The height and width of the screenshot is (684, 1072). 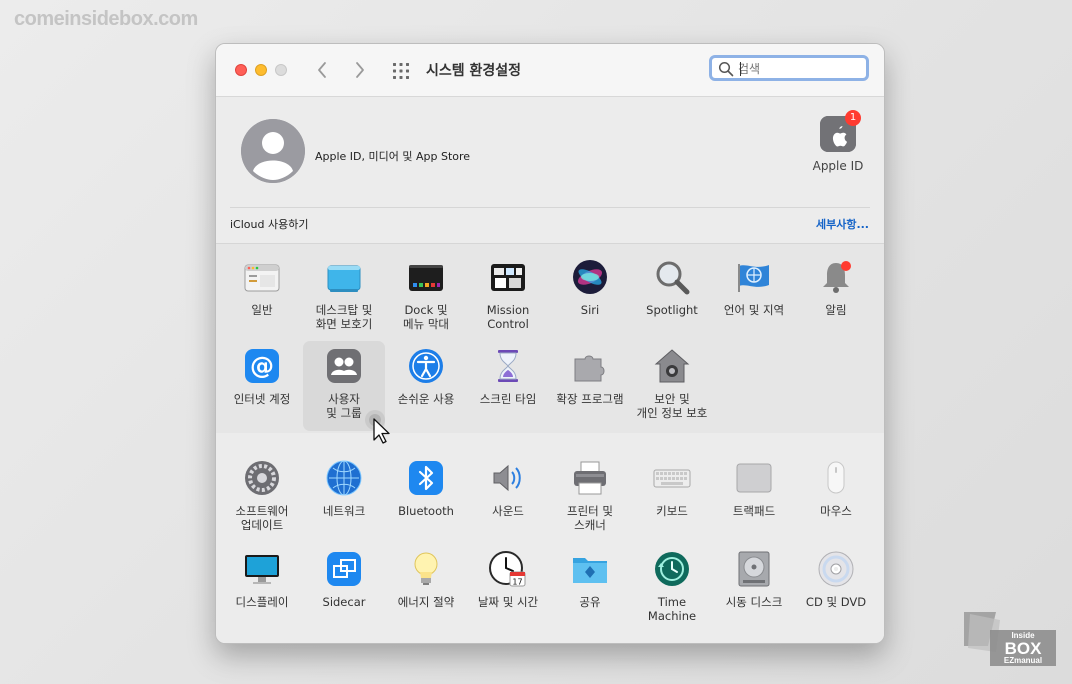 I want to click on screen-time-icon, so click(x=508, y=366).